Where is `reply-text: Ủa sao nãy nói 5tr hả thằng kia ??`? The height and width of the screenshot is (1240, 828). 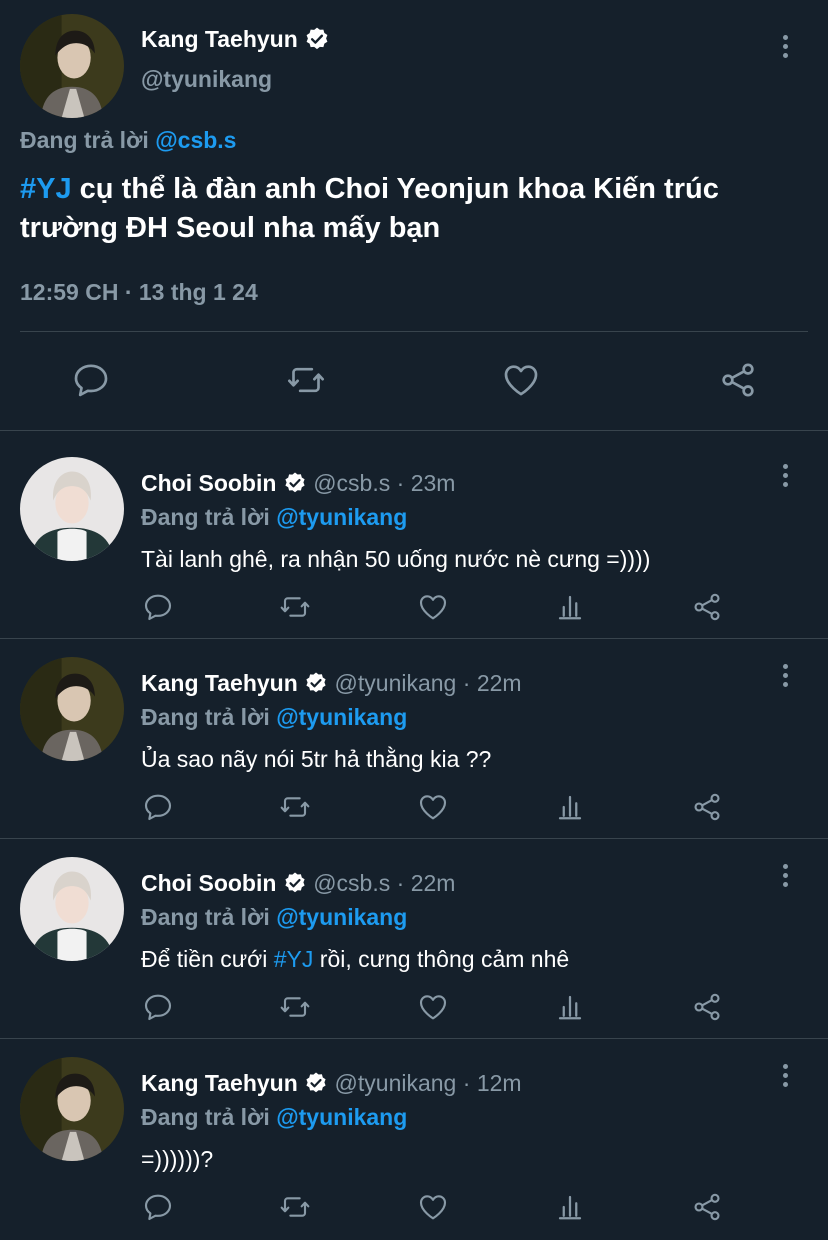
reply-text: Ủa sao nãy nói 5tr hả thằng kia ?? is located at coordinates (316, 759).